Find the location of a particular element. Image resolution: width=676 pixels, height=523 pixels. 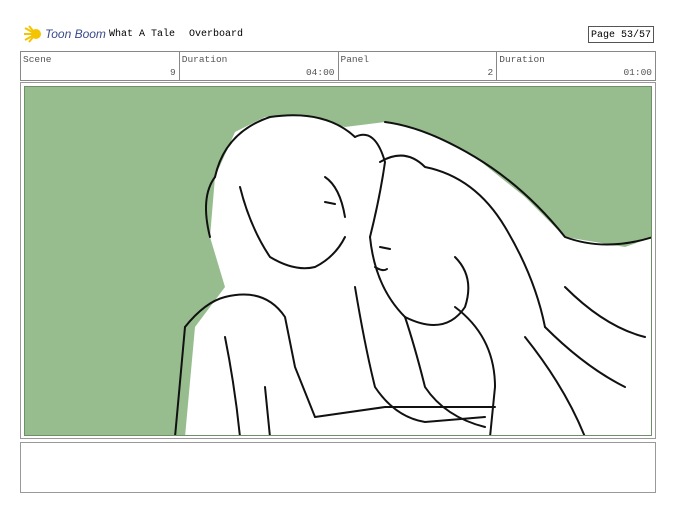

sun-logo-icon is located at coordinates (32, 34).